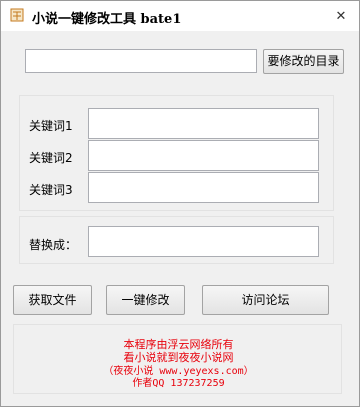  I want to click on replace-input, so click(203, 241).